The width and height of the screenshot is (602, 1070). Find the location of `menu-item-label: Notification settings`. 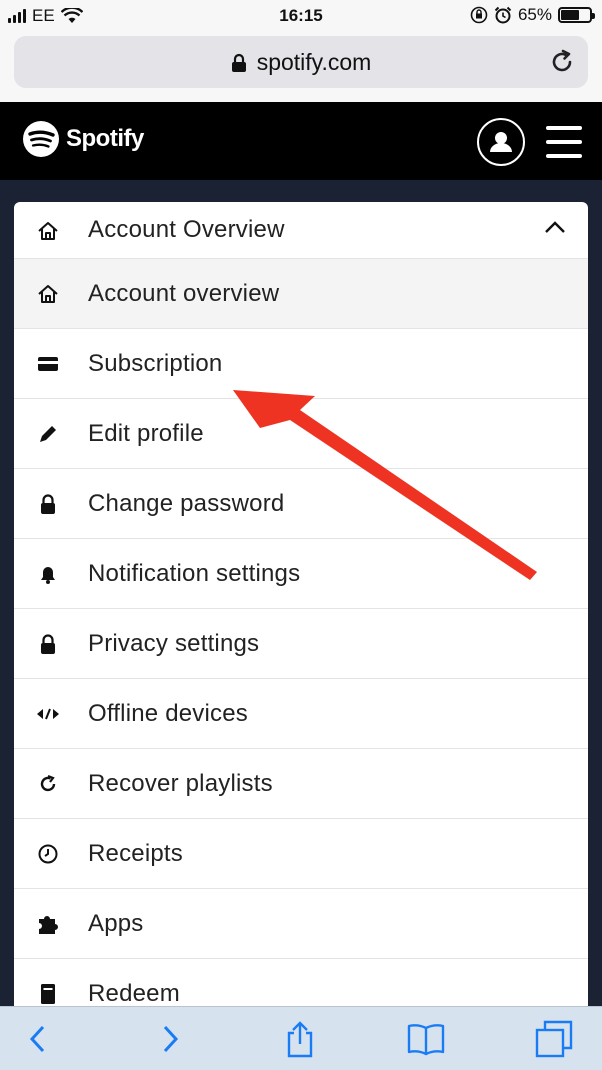

menu-item-label: Notification settings is located at coordinates (194, 573).